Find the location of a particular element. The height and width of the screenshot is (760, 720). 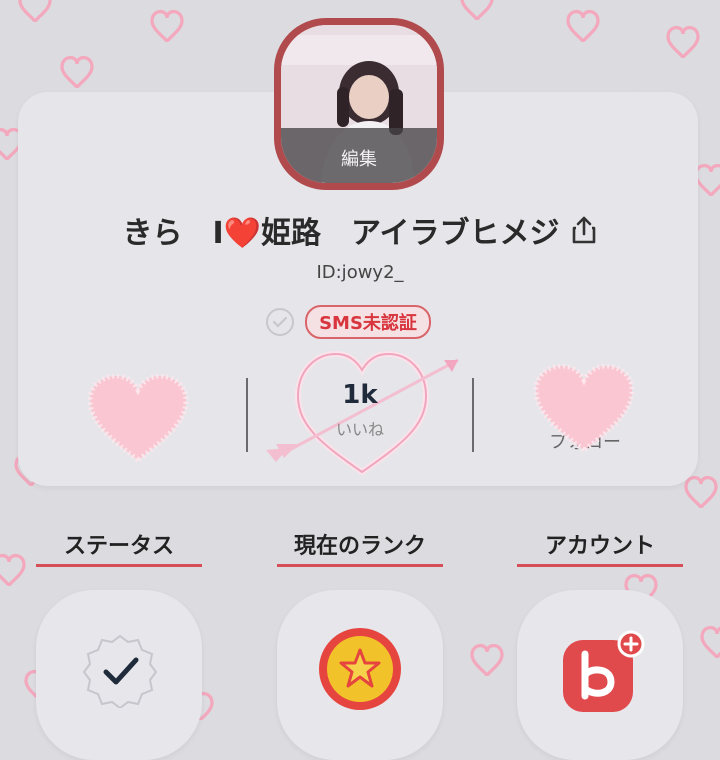

avatar: 編集 is located at coordinates (359, 104).